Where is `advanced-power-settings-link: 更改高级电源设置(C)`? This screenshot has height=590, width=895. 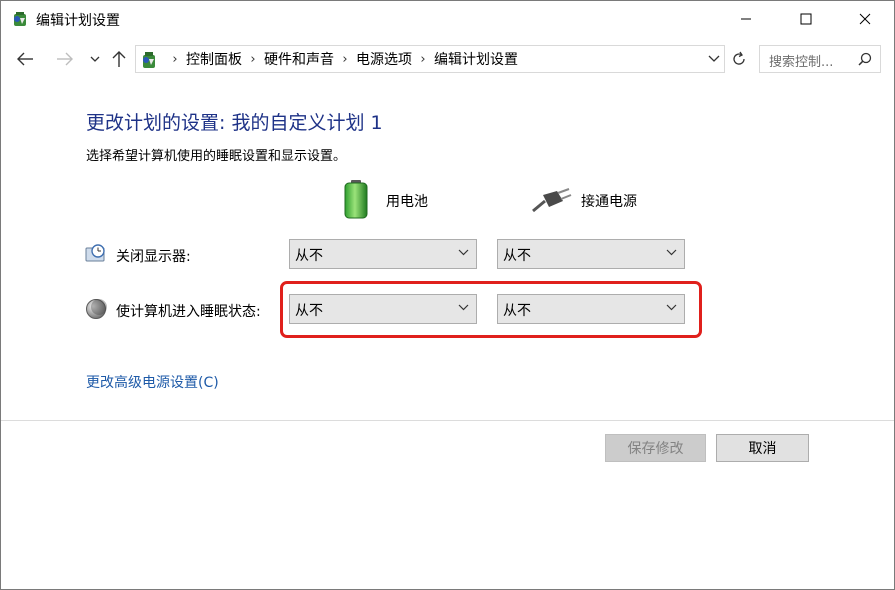 advanced-power-settings-link: 更改高级电源设置(C) is located at coordinates (152, 382).